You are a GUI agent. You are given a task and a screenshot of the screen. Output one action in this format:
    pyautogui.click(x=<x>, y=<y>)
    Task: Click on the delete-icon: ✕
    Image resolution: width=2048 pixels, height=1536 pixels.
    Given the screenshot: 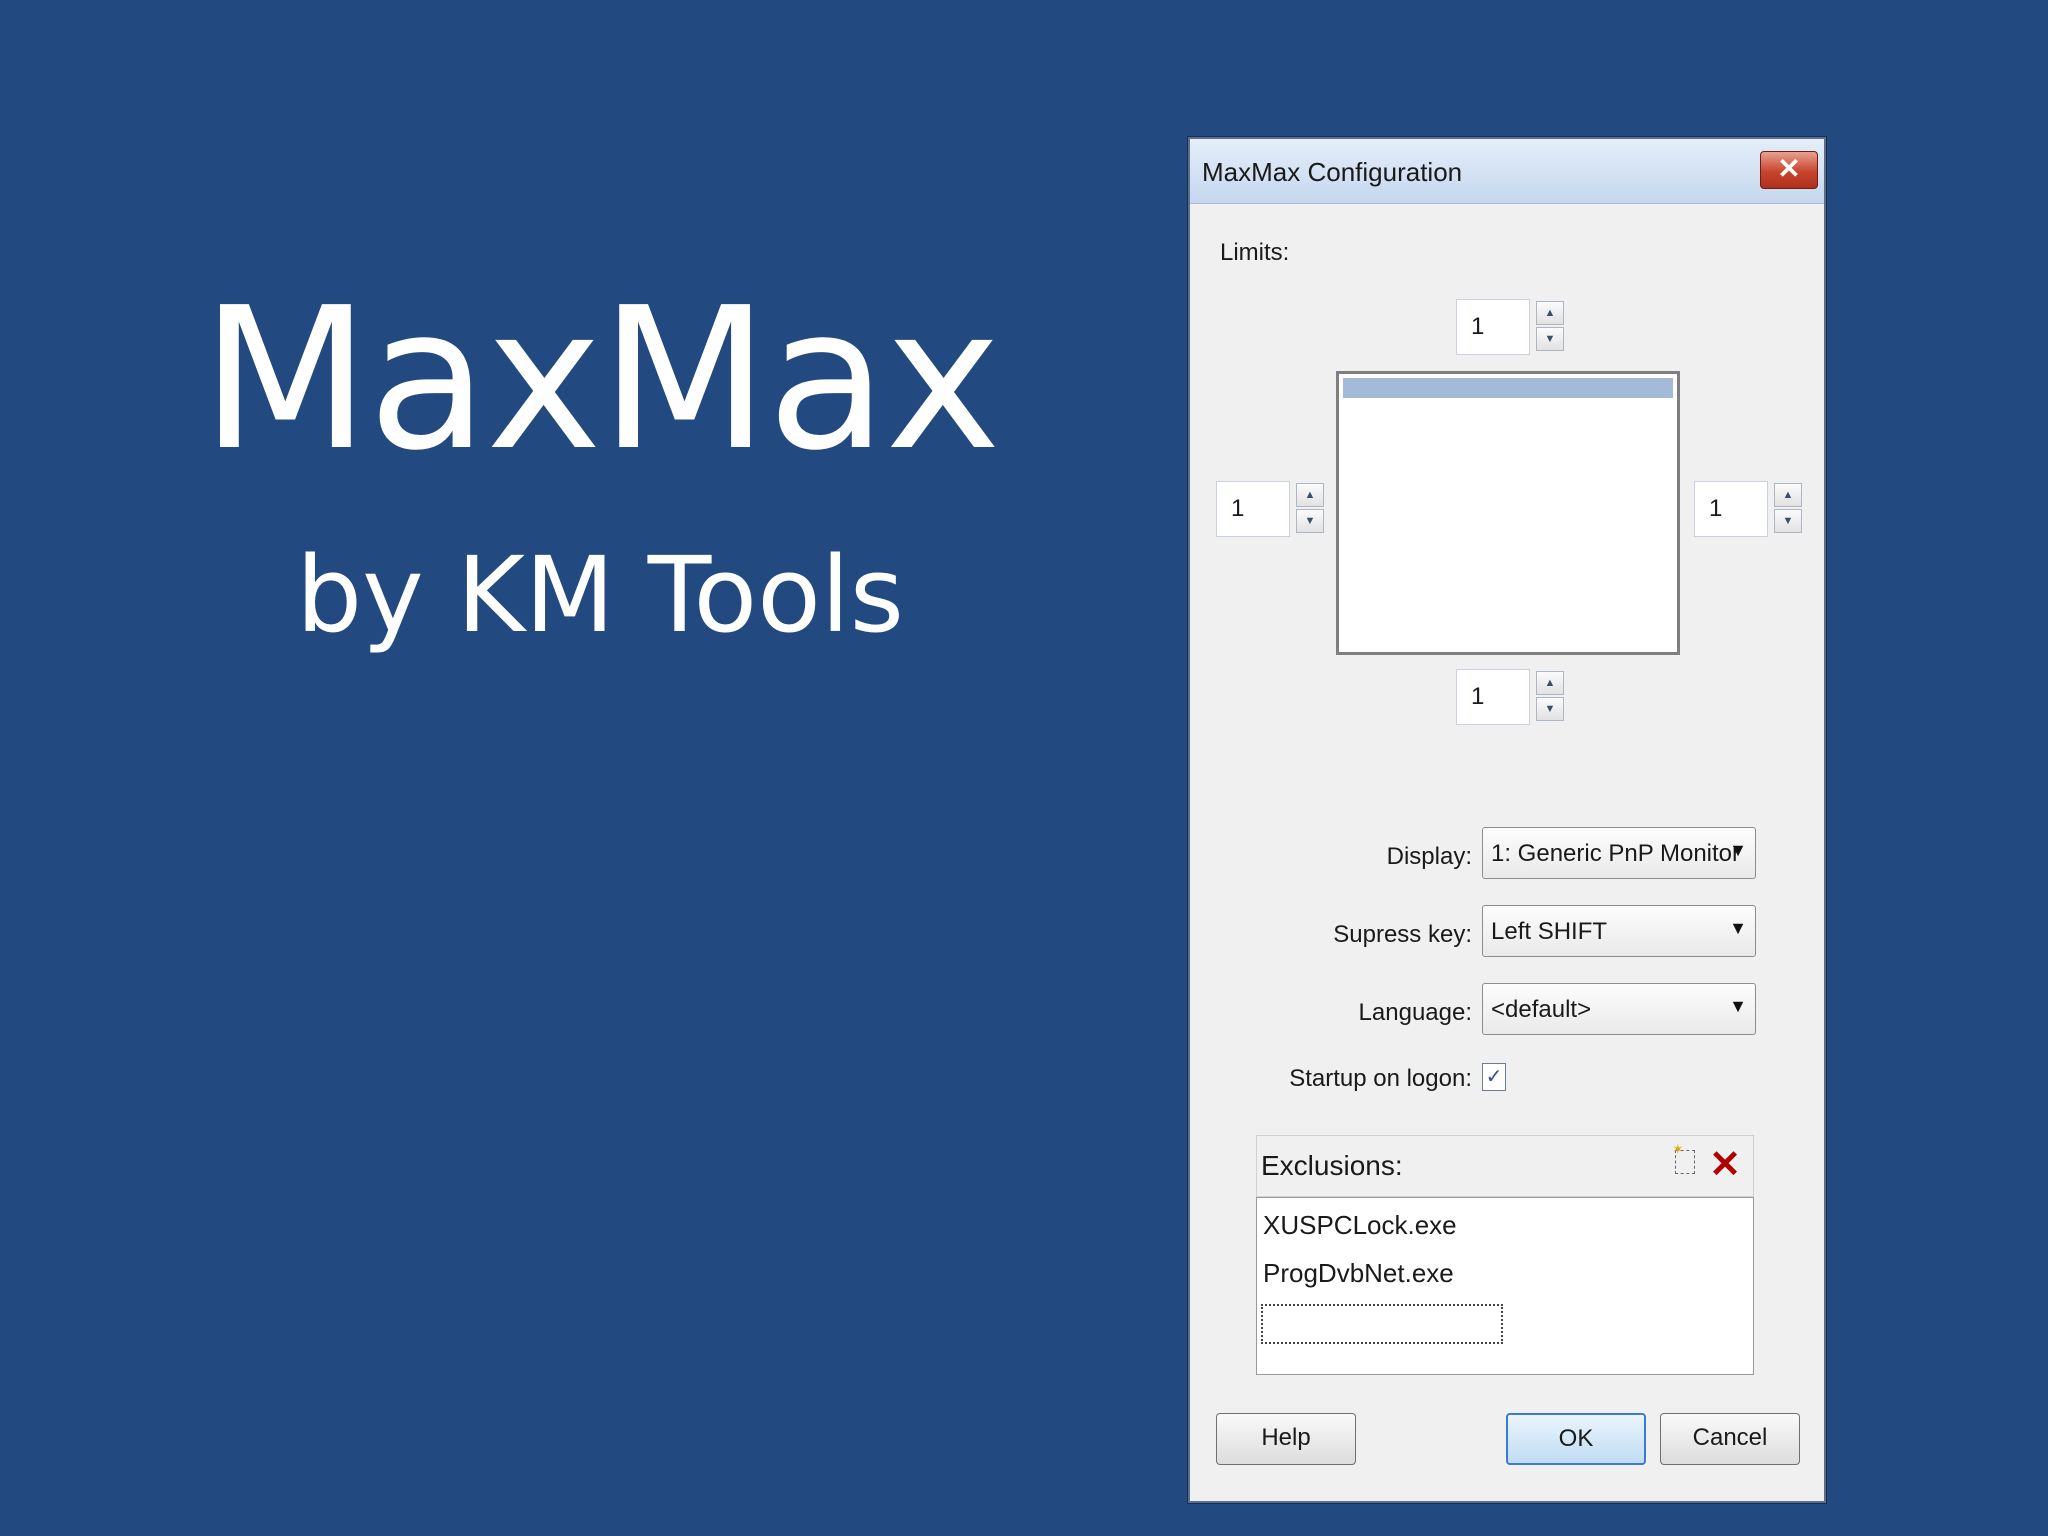 What is the action you would take?
    pyautogui.click(x=1725, y=1164)
    